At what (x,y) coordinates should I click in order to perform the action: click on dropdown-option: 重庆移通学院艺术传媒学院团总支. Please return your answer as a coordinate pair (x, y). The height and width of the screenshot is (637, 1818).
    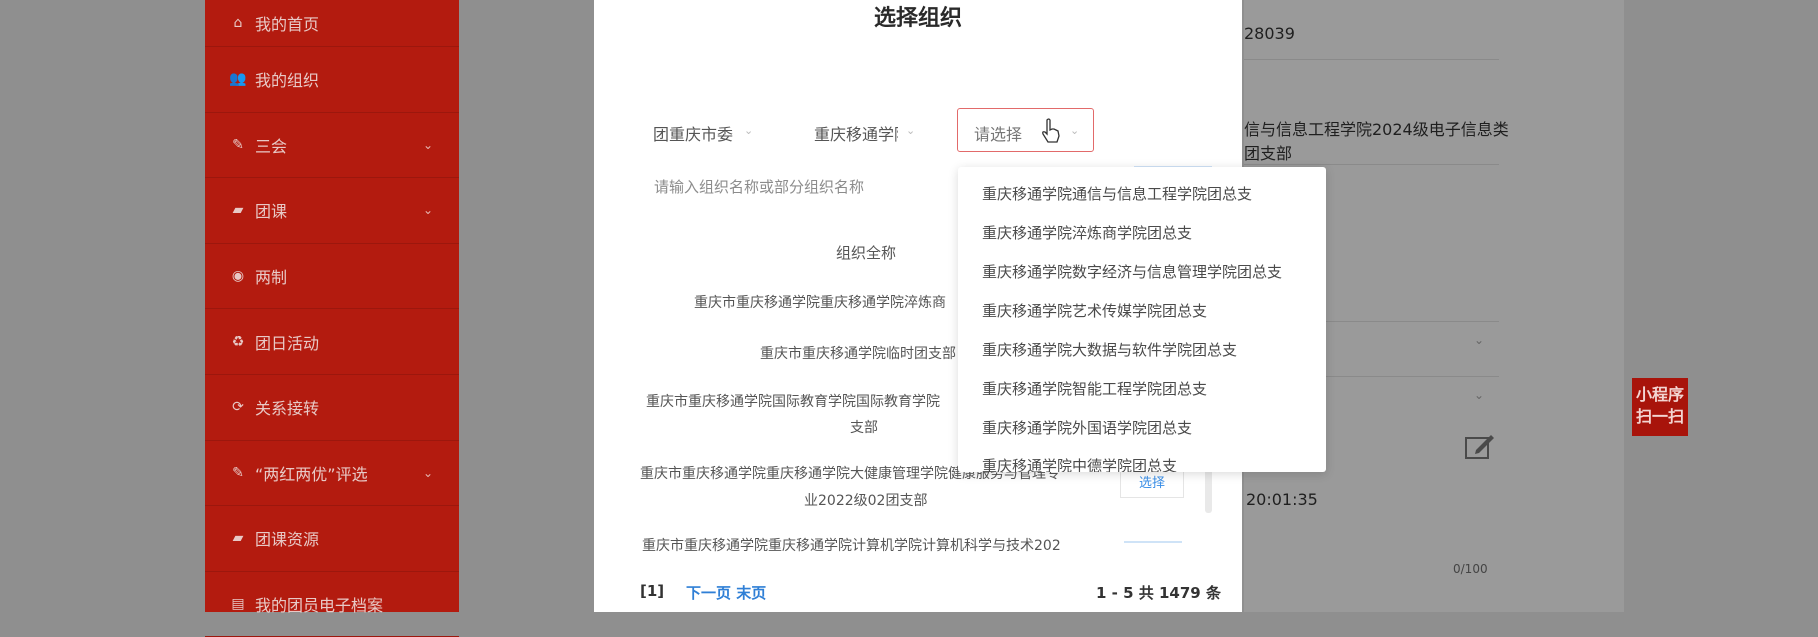
    Looking at the image, I should click on (1094, 310).